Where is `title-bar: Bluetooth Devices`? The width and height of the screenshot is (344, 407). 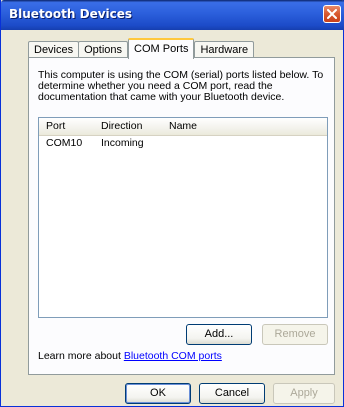 title-bar: Bluetooth Devices is located at coordinates (172, 15).